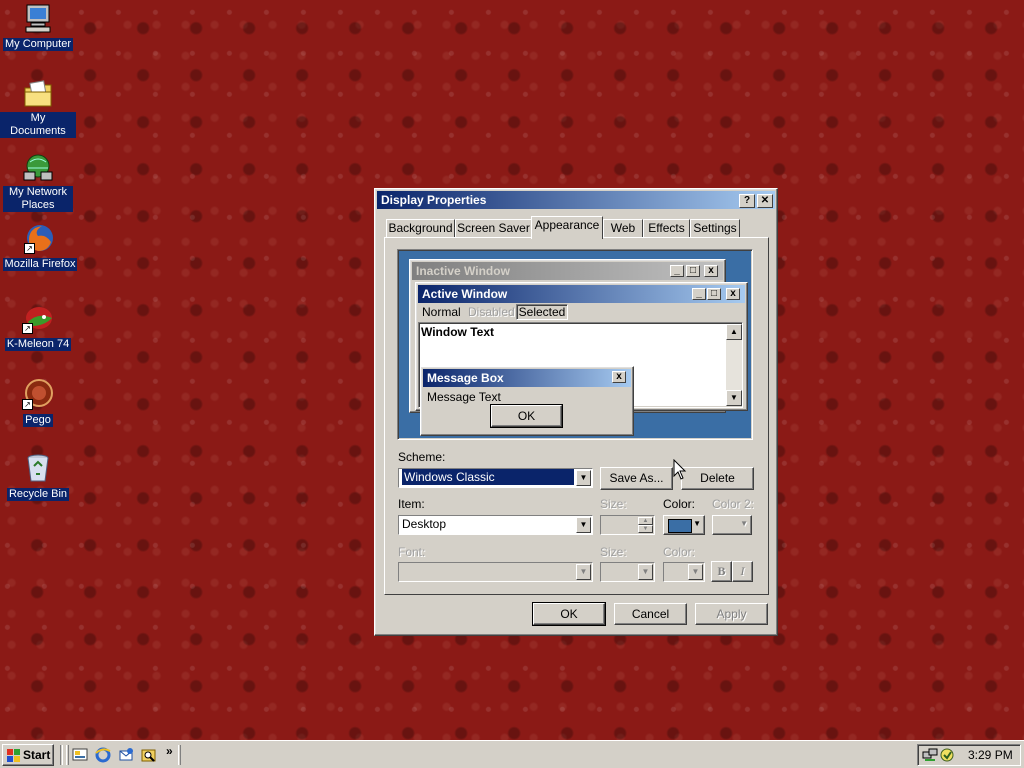  Describe the element at coordinates (747, 201) in the screenshot. I see `help-button: ?` at that location.